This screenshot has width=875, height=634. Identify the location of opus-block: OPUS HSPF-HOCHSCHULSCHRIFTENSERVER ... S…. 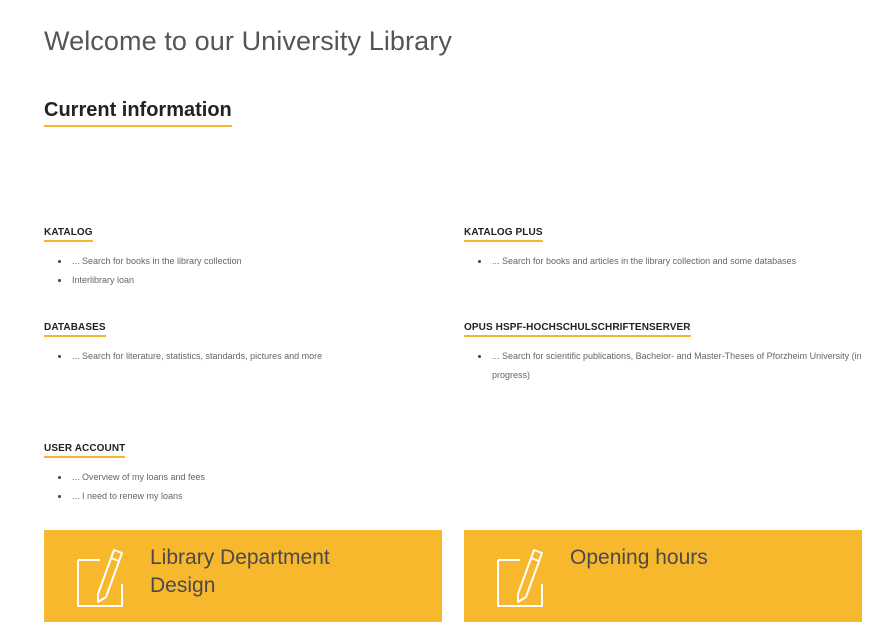
(669, 351).